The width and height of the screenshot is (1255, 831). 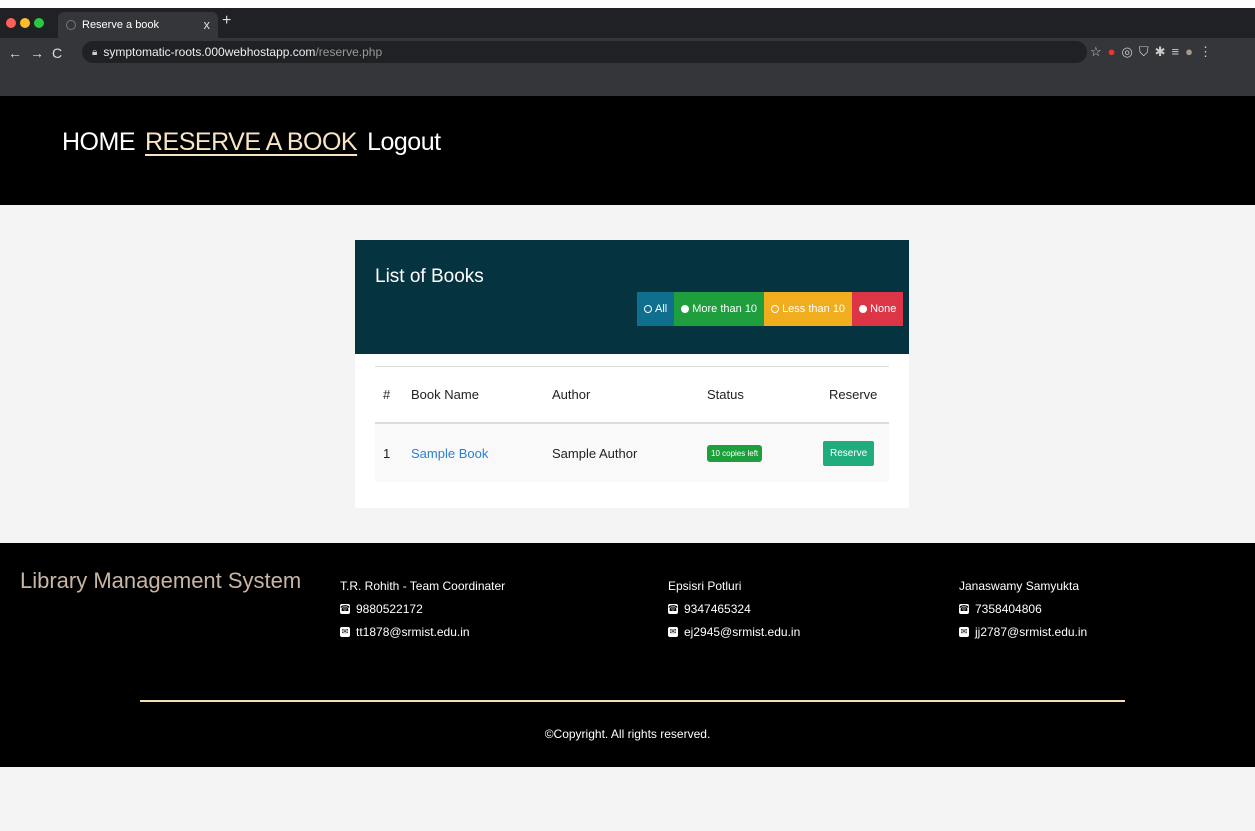 I want to click on maximize-window-dot, so click(x=39, y=23).